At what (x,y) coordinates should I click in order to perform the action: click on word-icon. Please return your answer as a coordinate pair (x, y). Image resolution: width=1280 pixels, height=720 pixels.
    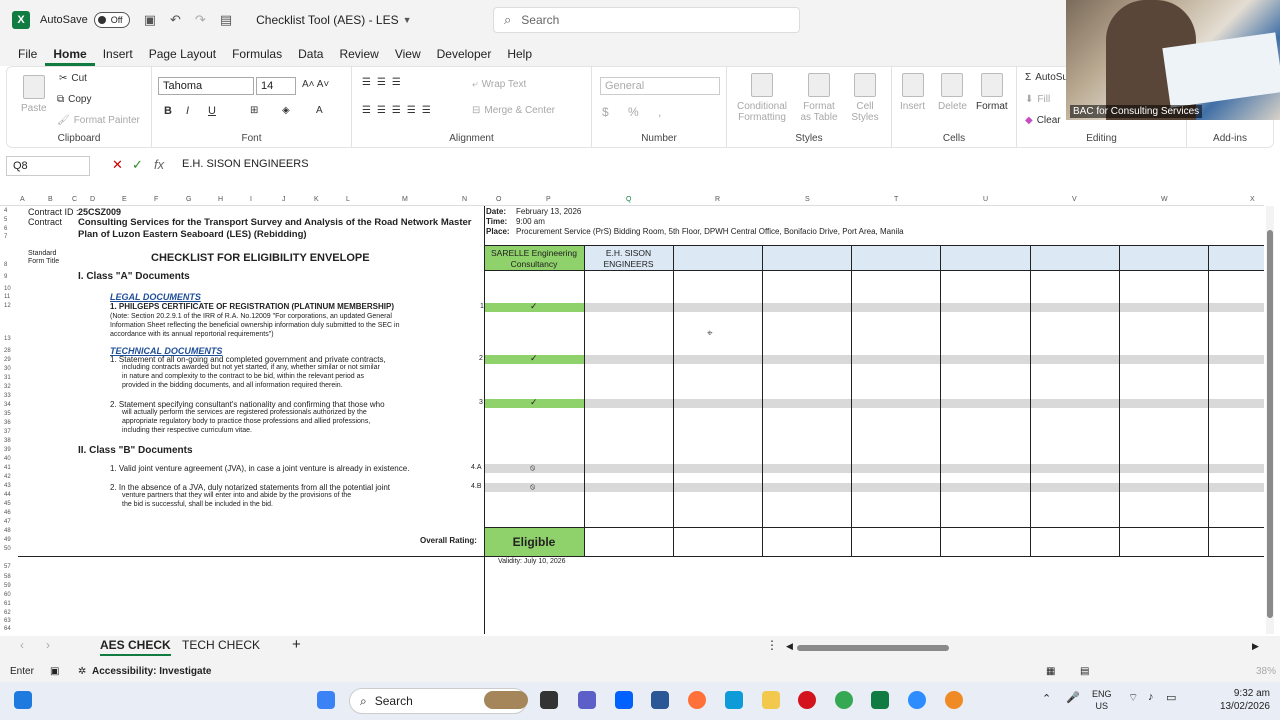
    Looking at the image, I should click on (660, 700).